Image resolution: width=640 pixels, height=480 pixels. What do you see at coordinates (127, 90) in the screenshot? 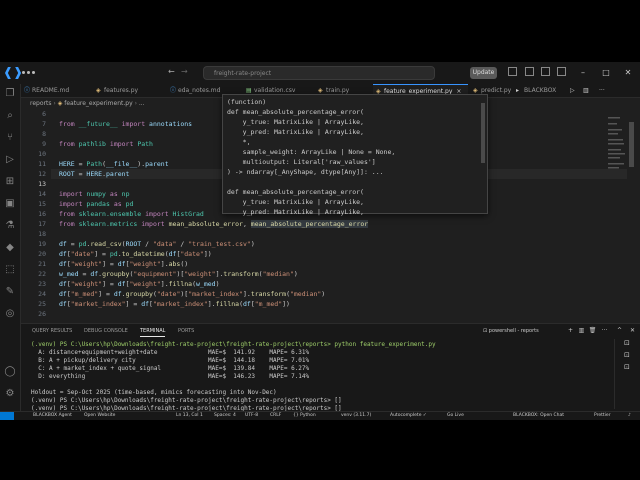
I see `tab-features: ◈ features.py` at bounding box center [127, 90].